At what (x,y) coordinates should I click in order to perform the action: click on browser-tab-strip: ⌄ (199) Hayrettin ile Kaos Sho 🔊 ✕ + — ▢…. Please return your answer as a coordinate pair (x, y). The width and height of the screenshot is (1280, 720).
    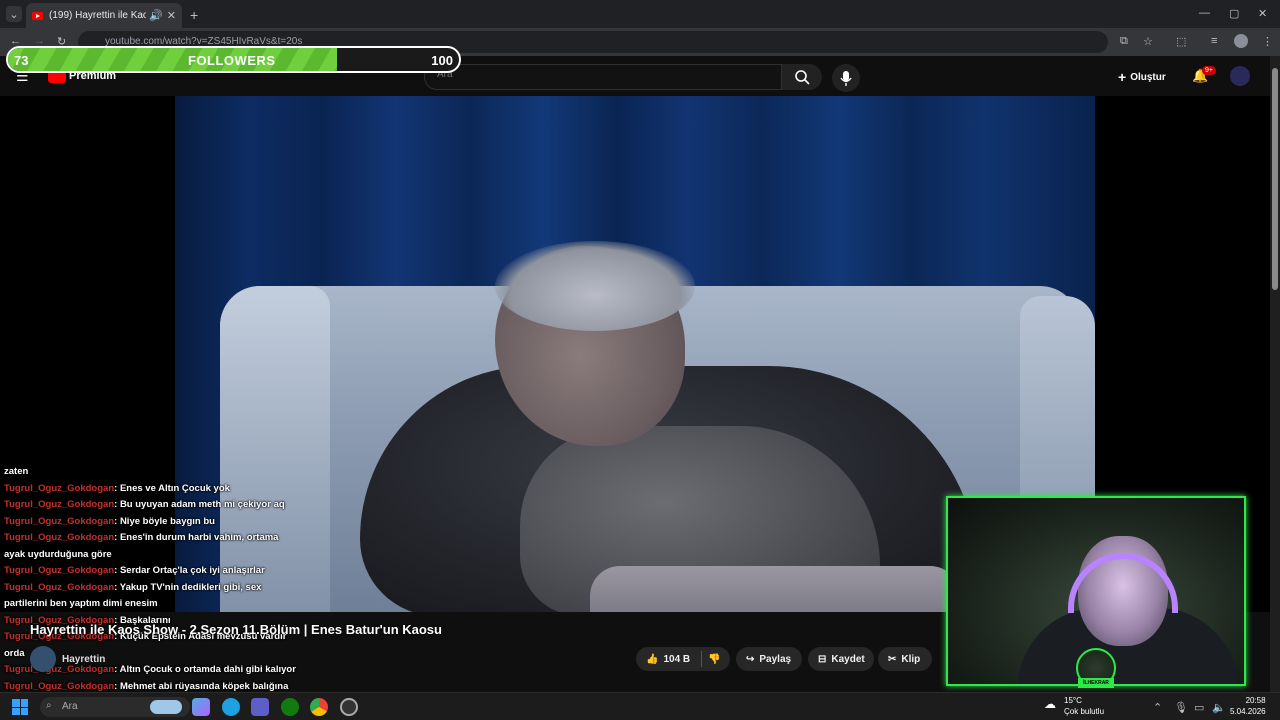
    Looking at the image, I should click on (640, 14).